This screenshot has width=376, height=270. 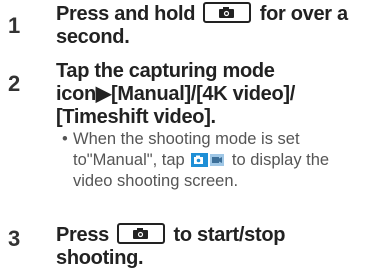 I want to click on step-text: Press, so click(x=85, y=235).